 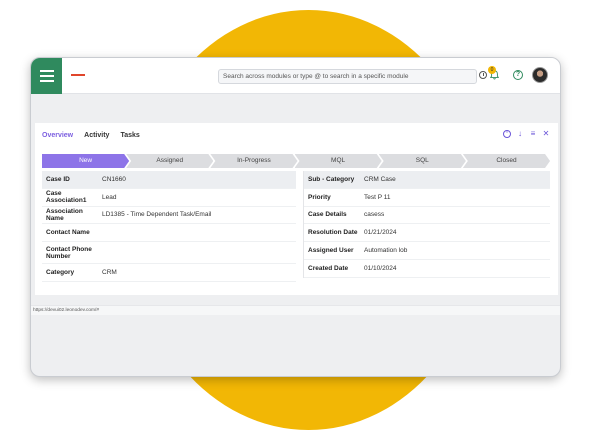 I want to click on field-value: CN1660, so click(x=114, y=179).